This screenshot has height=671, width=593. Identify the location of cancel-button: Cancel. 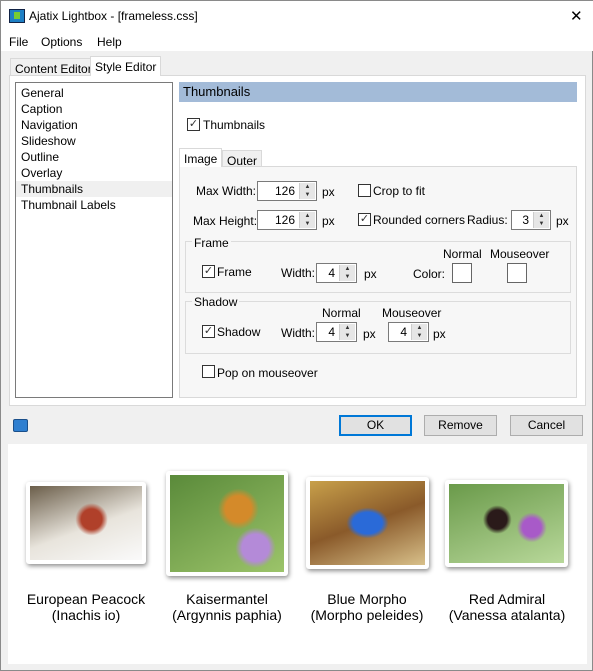
(546, 425).